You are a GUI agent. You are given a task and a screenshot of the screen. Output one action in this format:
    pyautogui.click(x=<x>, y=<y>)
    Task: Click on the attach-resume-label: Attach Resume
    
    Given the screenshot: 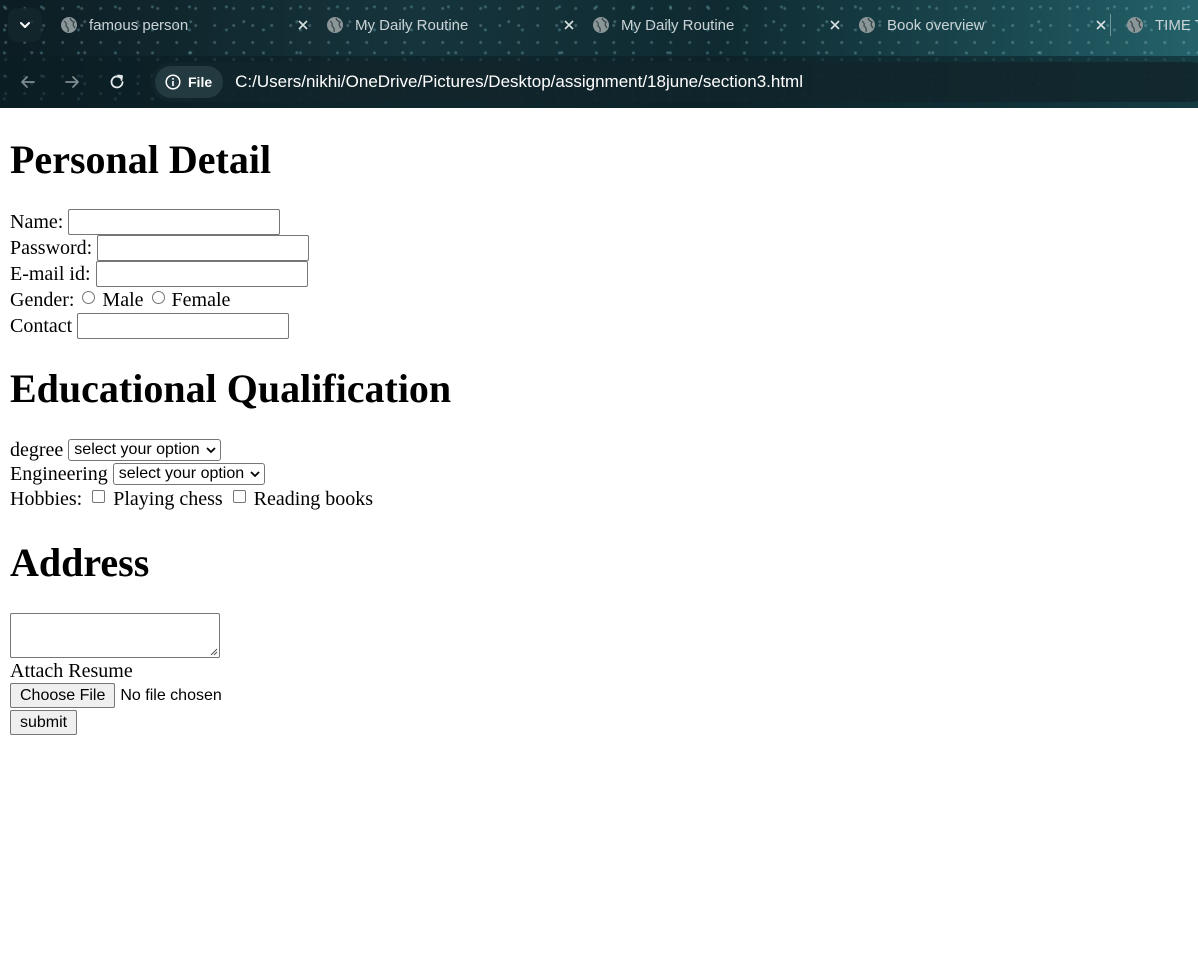 What is the action you would take?
    pyautogui.click(x=71, y=670)
    